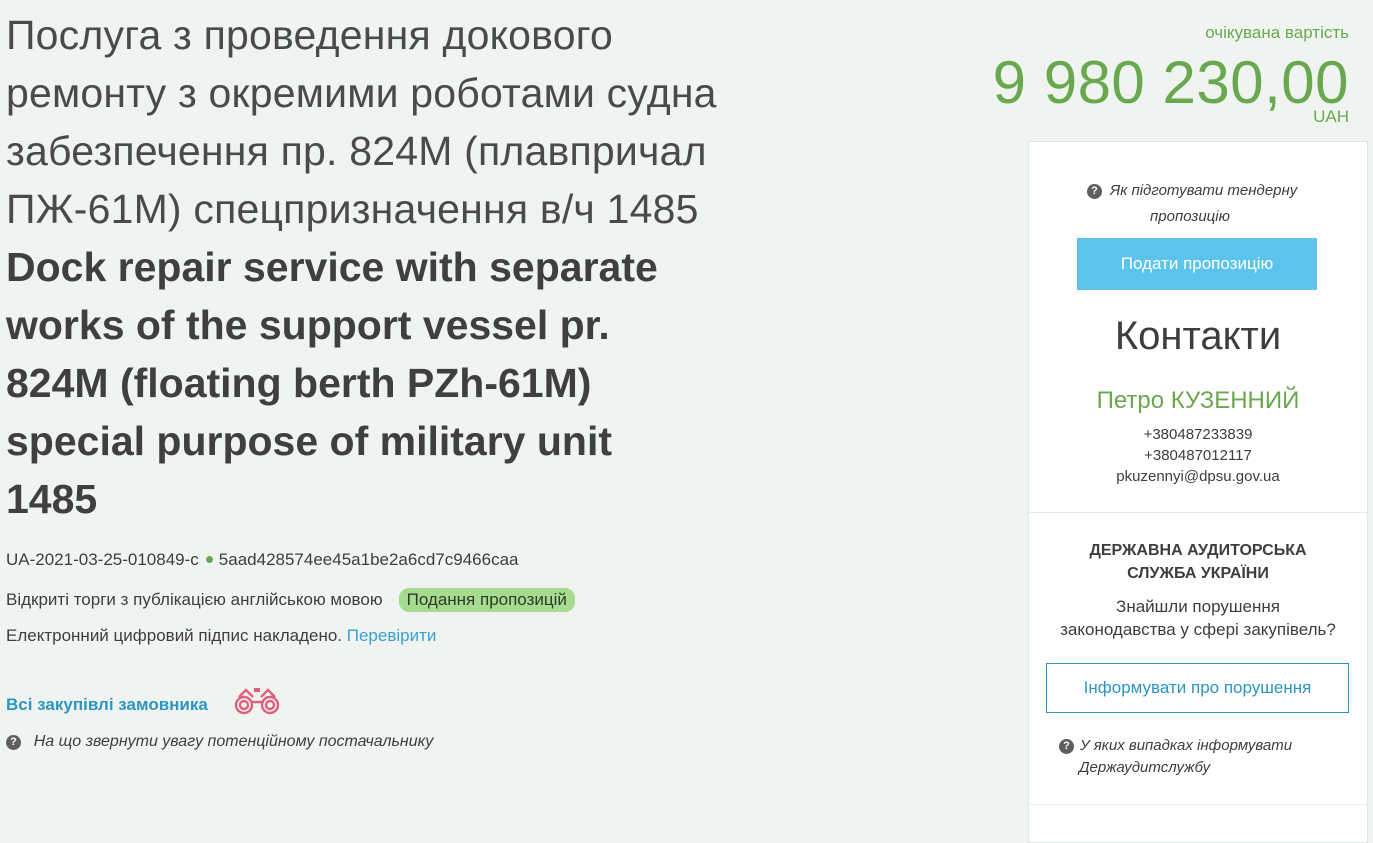 Image resolution: width=1373 pixels, height=843 pixels. What do you see at coordinates (107, 704) in the screenshot?
I see `all-purchases-link: Всі закупівлі замовника` at bounding box center [107, 704].